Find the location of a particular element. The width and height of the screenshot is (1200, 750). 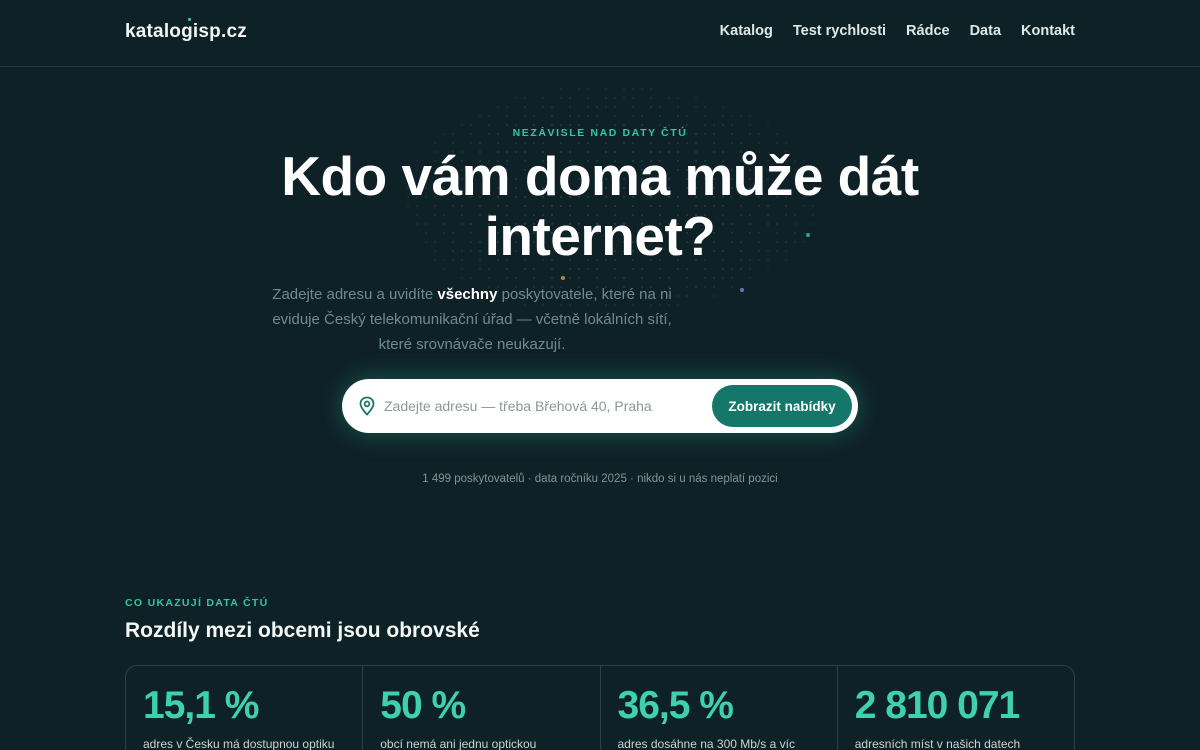

nav-link-kontakt: Kontakt is located at coordinates (1048, 31).